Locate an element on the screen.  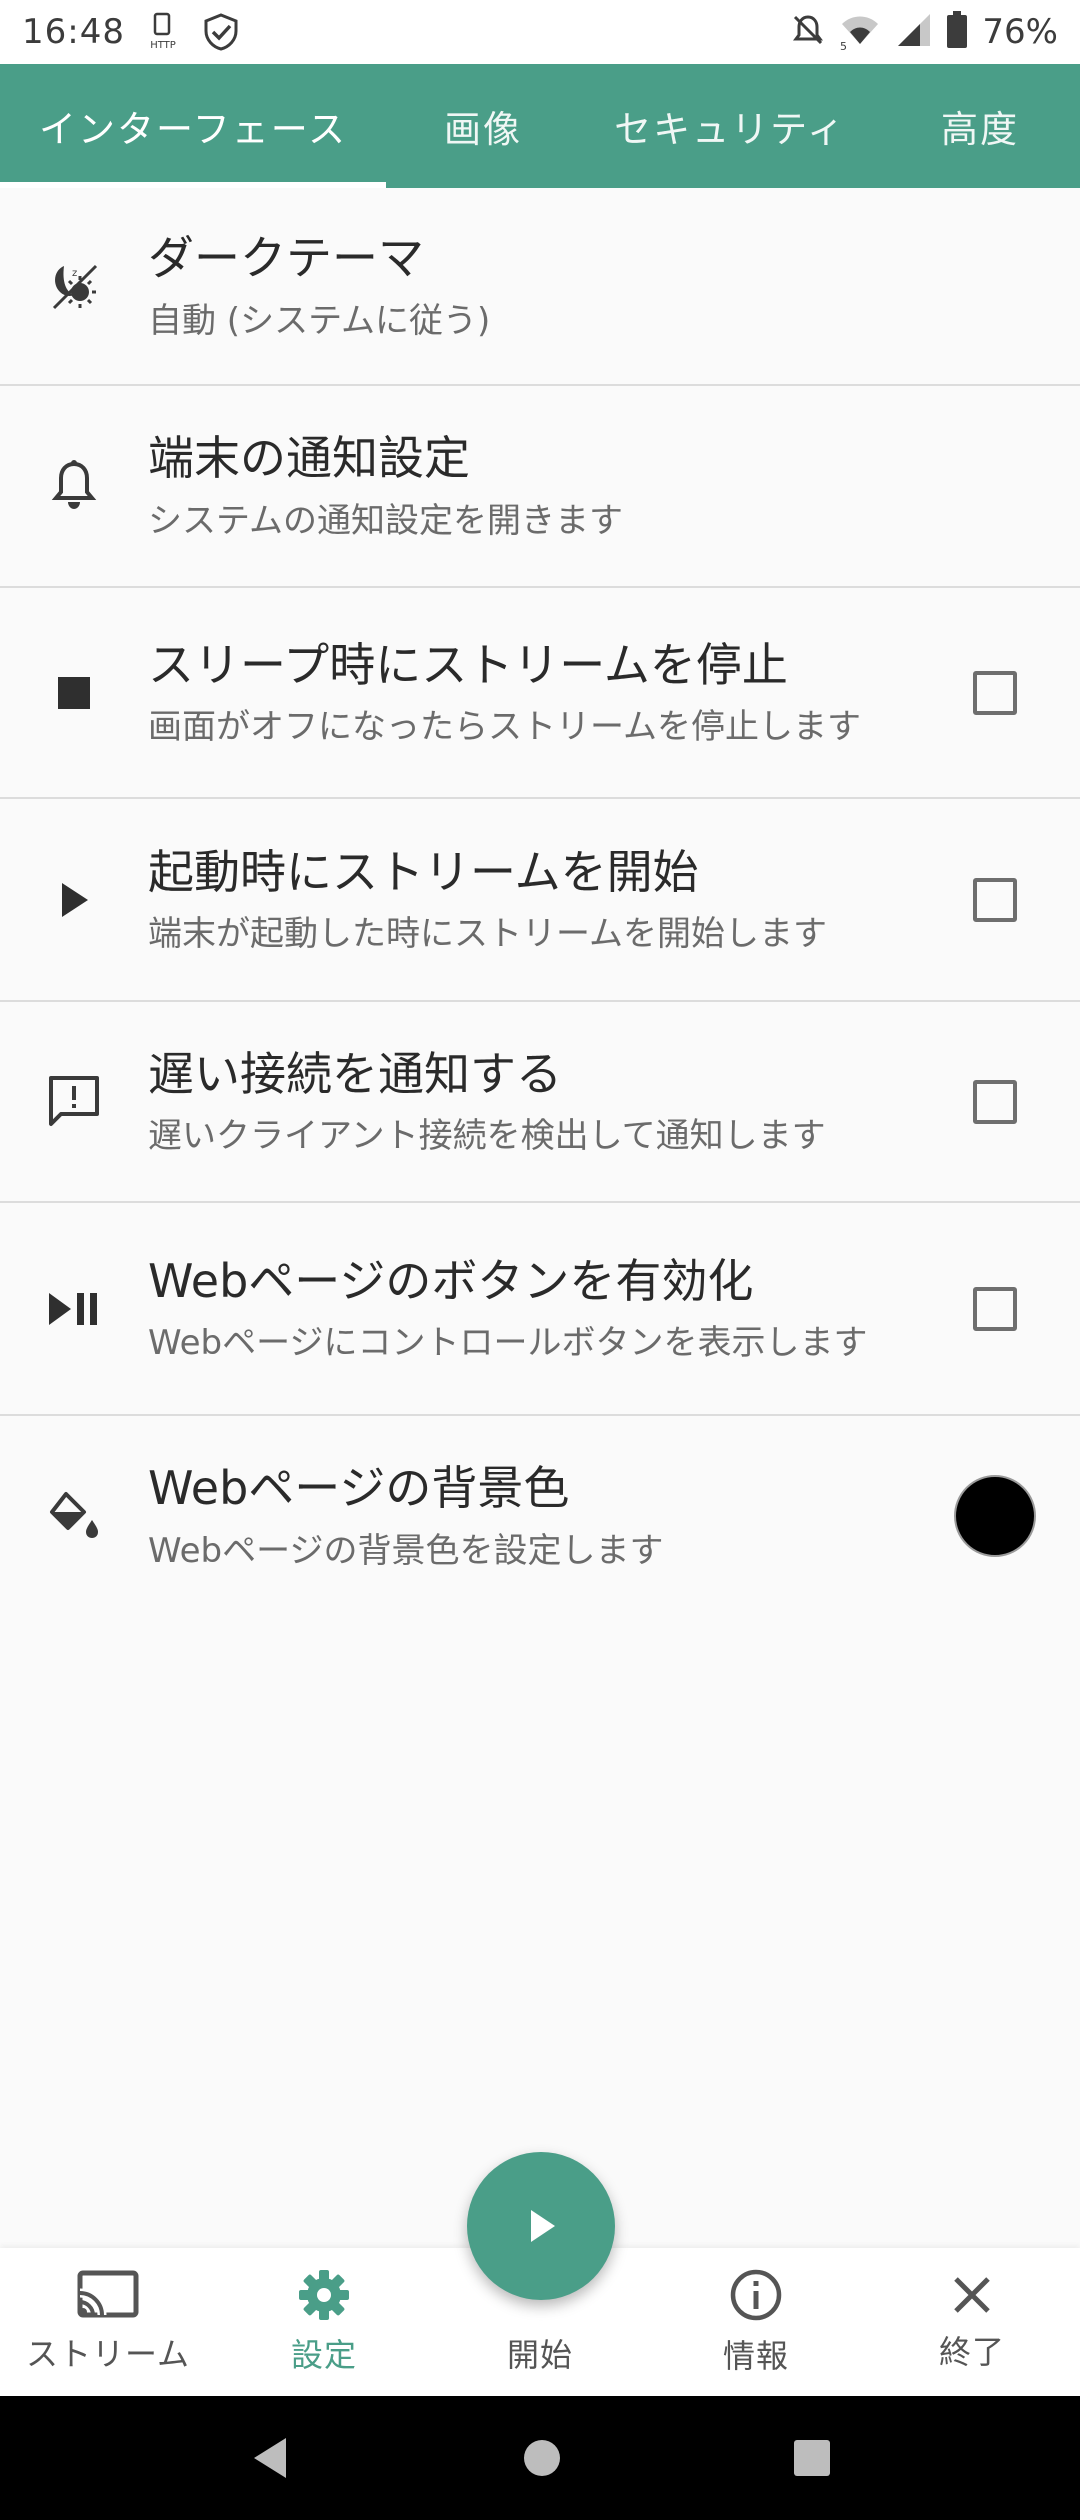
setting-title: Webページの背景色 is located at coordinates (359, 1488).